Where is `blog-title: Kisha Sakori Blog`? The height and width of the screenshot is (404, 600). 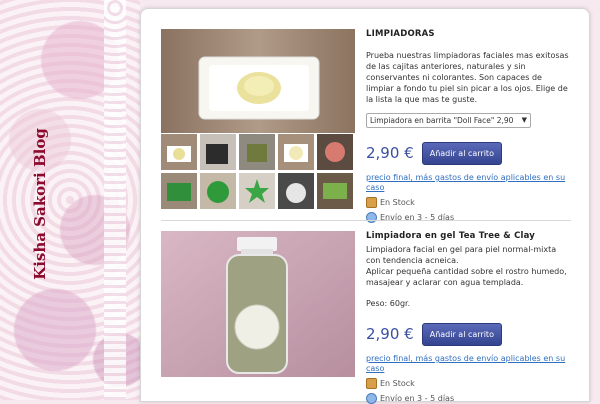
blog-title: Kisha Sakori Blog is located at coordinates (40, 204).